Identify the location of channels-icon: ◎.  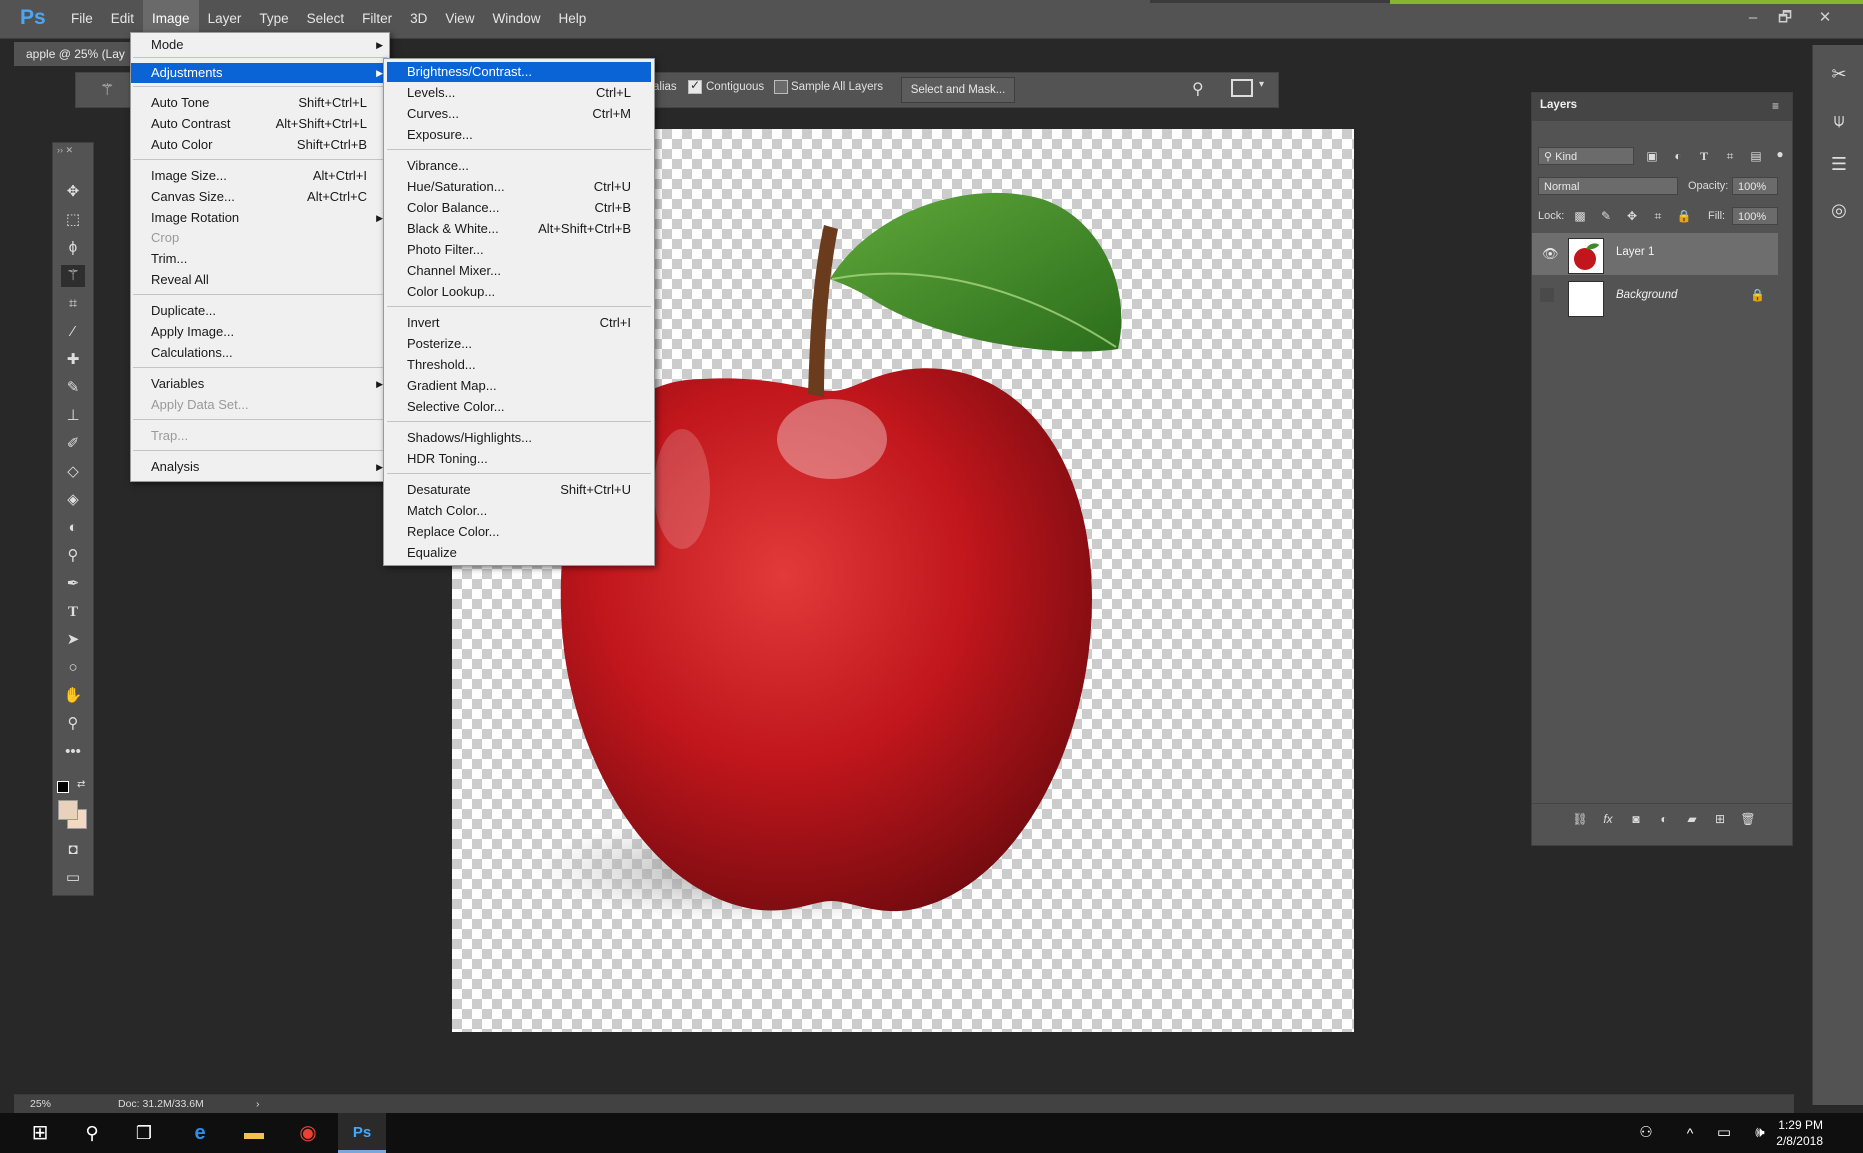
(1839, 210).